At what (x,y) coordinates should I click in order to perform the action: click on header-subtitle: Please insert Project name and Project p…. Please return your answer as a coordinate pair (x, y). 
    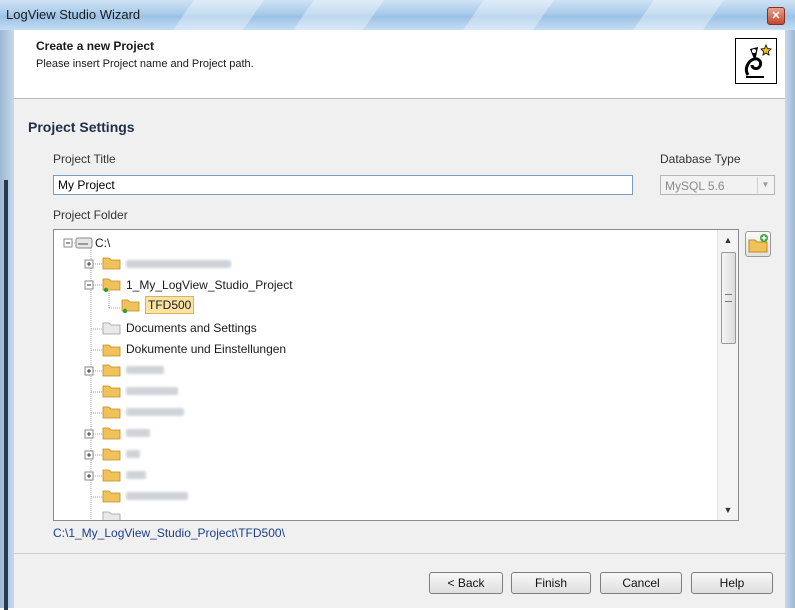
    Looking at the image, I should click on (145, 64).